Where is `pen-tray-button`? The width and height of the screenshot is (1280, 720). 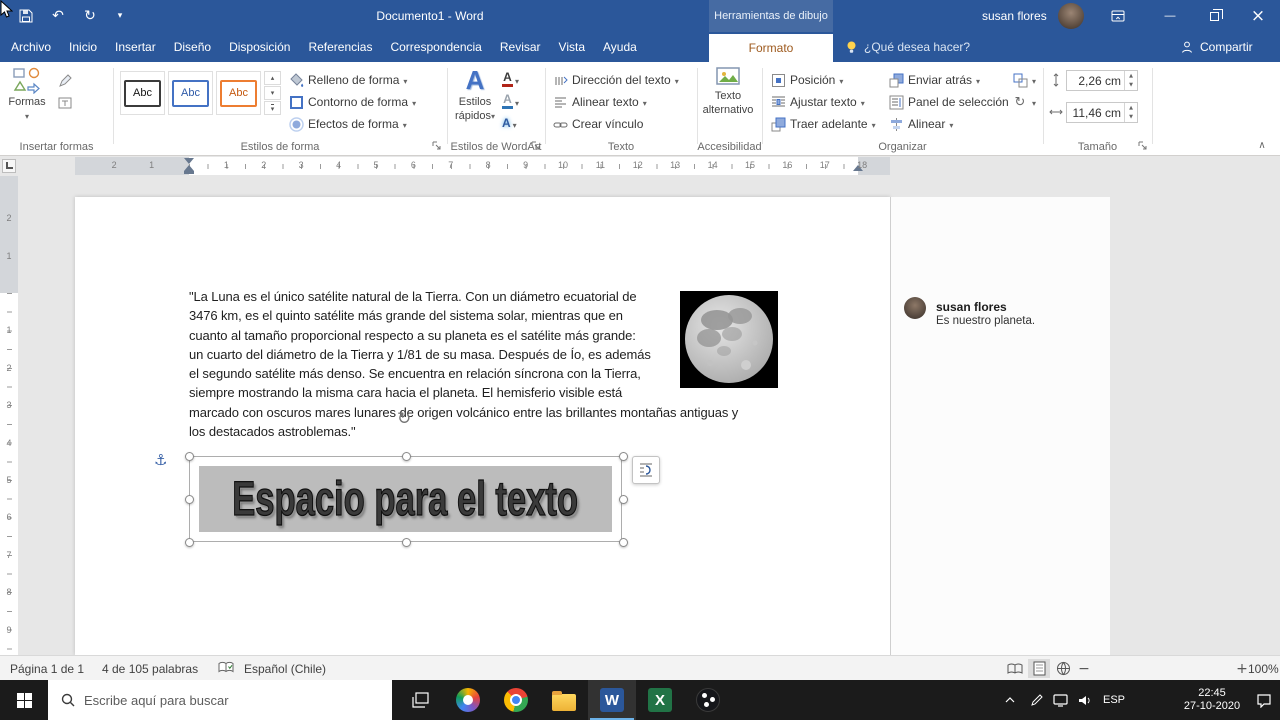
pen-tray-button is located at coordinates (1036, 700).